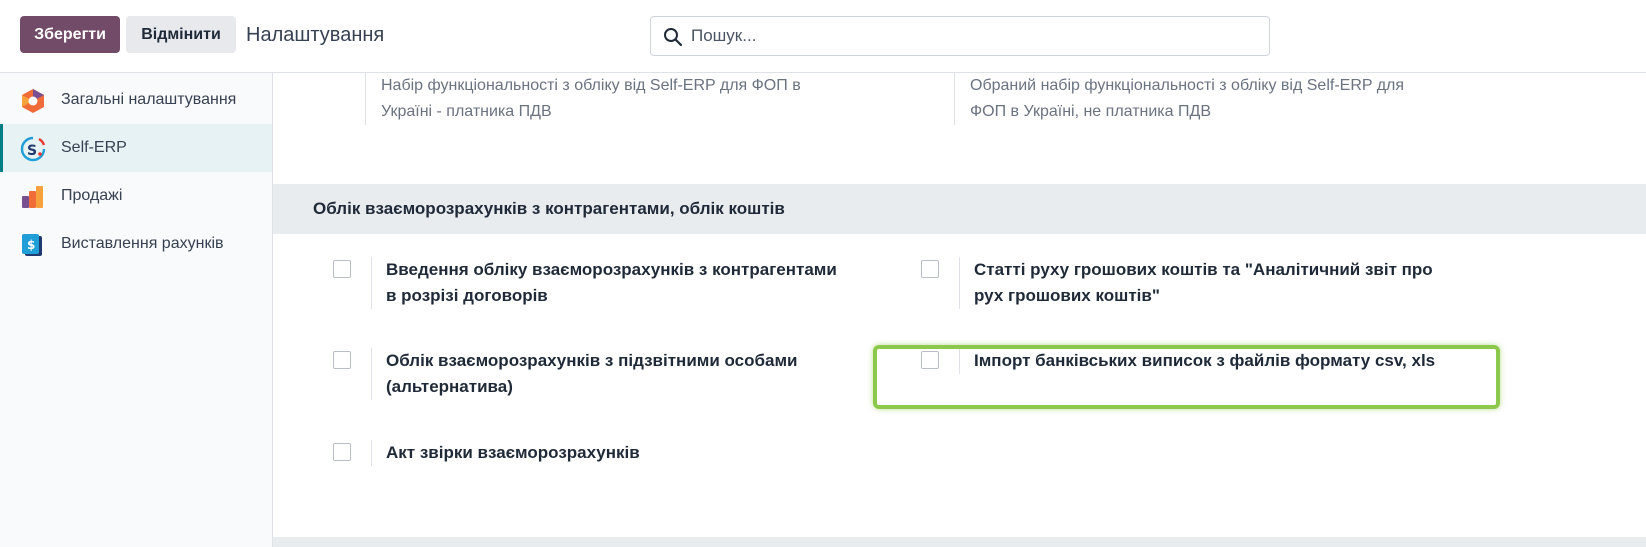 Image resolution: width=1646 pixels, height=547 pixels. I want to click on sidebar-item-label: Загальні налаштування, so click(149, 99).